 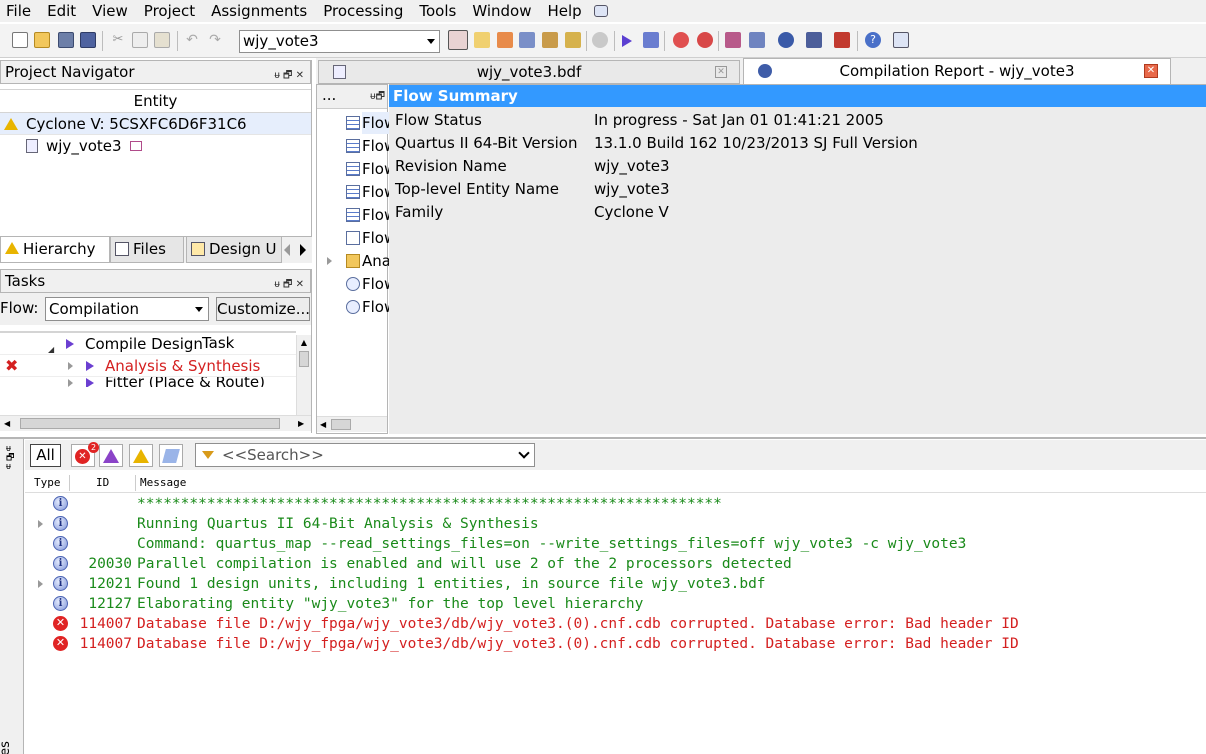 I want to click on filter-suppressed-button, so click(x=171, y=455).